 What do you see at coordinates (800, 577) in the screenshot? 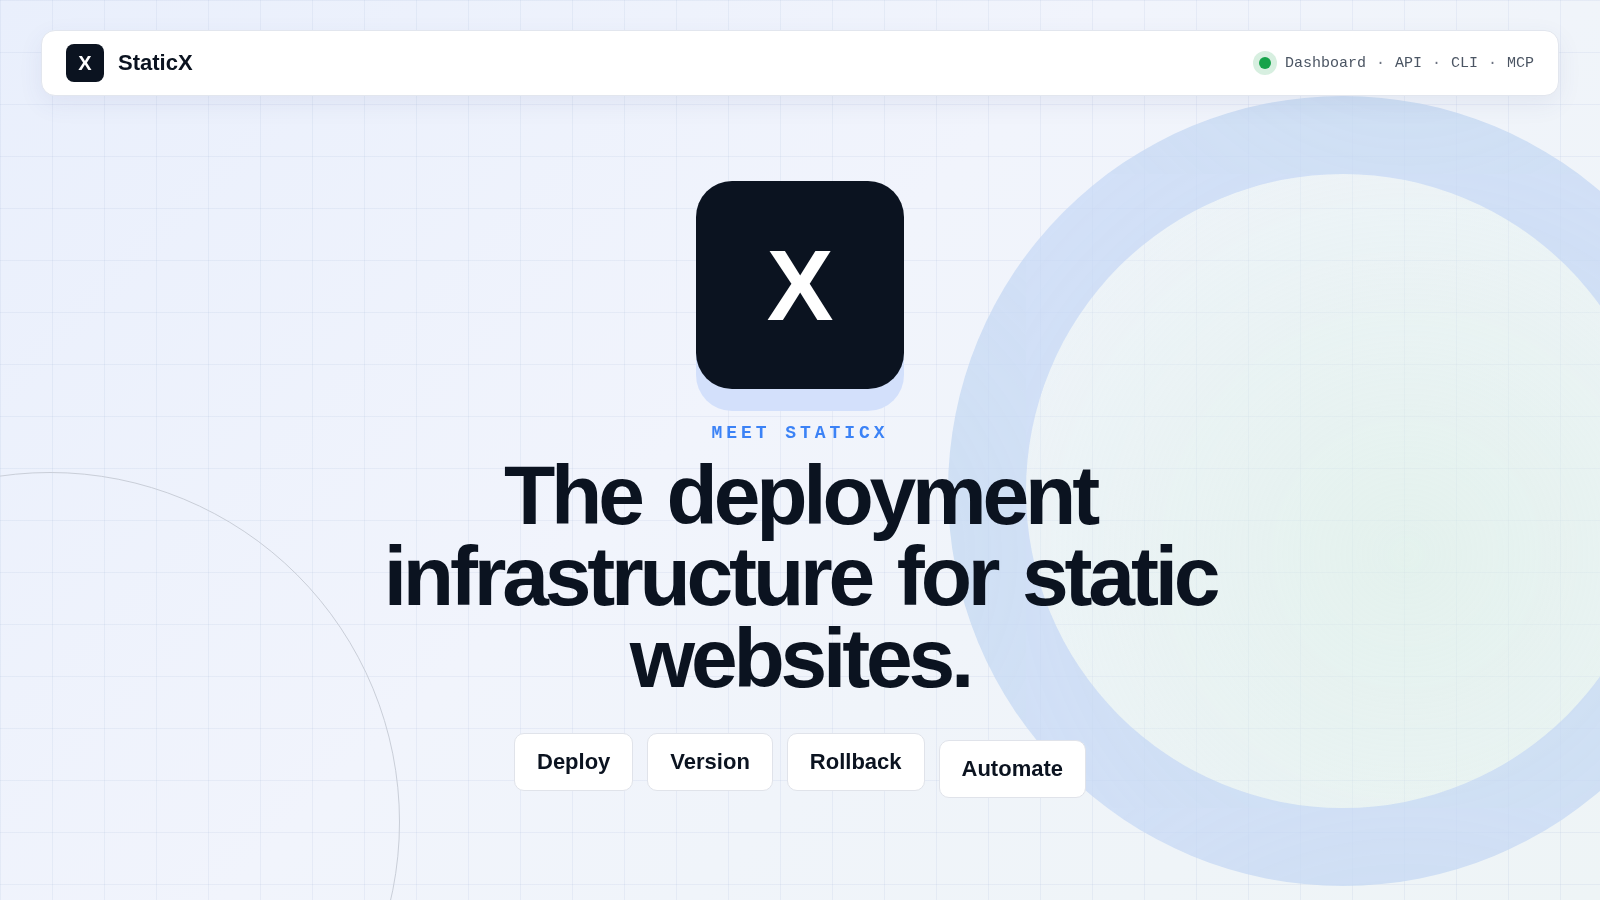
I see `headline: The deployment infrastructure for static websites.` at bounding box center [800, 577].